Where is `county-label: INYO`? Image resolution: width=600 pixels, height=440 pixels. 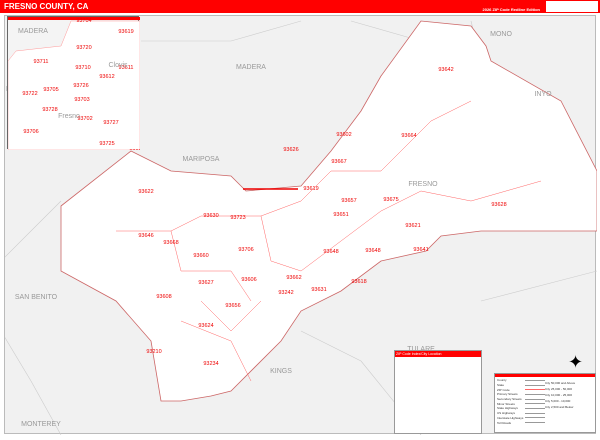
county-label: INYO is located at coordinates (543, 94).